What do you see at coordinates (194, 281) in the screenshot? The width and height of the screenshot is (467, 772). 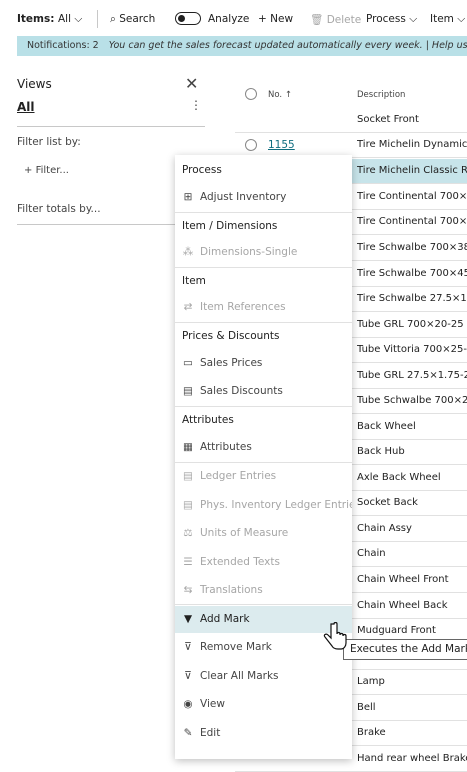 I see `menu-header-item: Item` at bounding box center [194, 281].